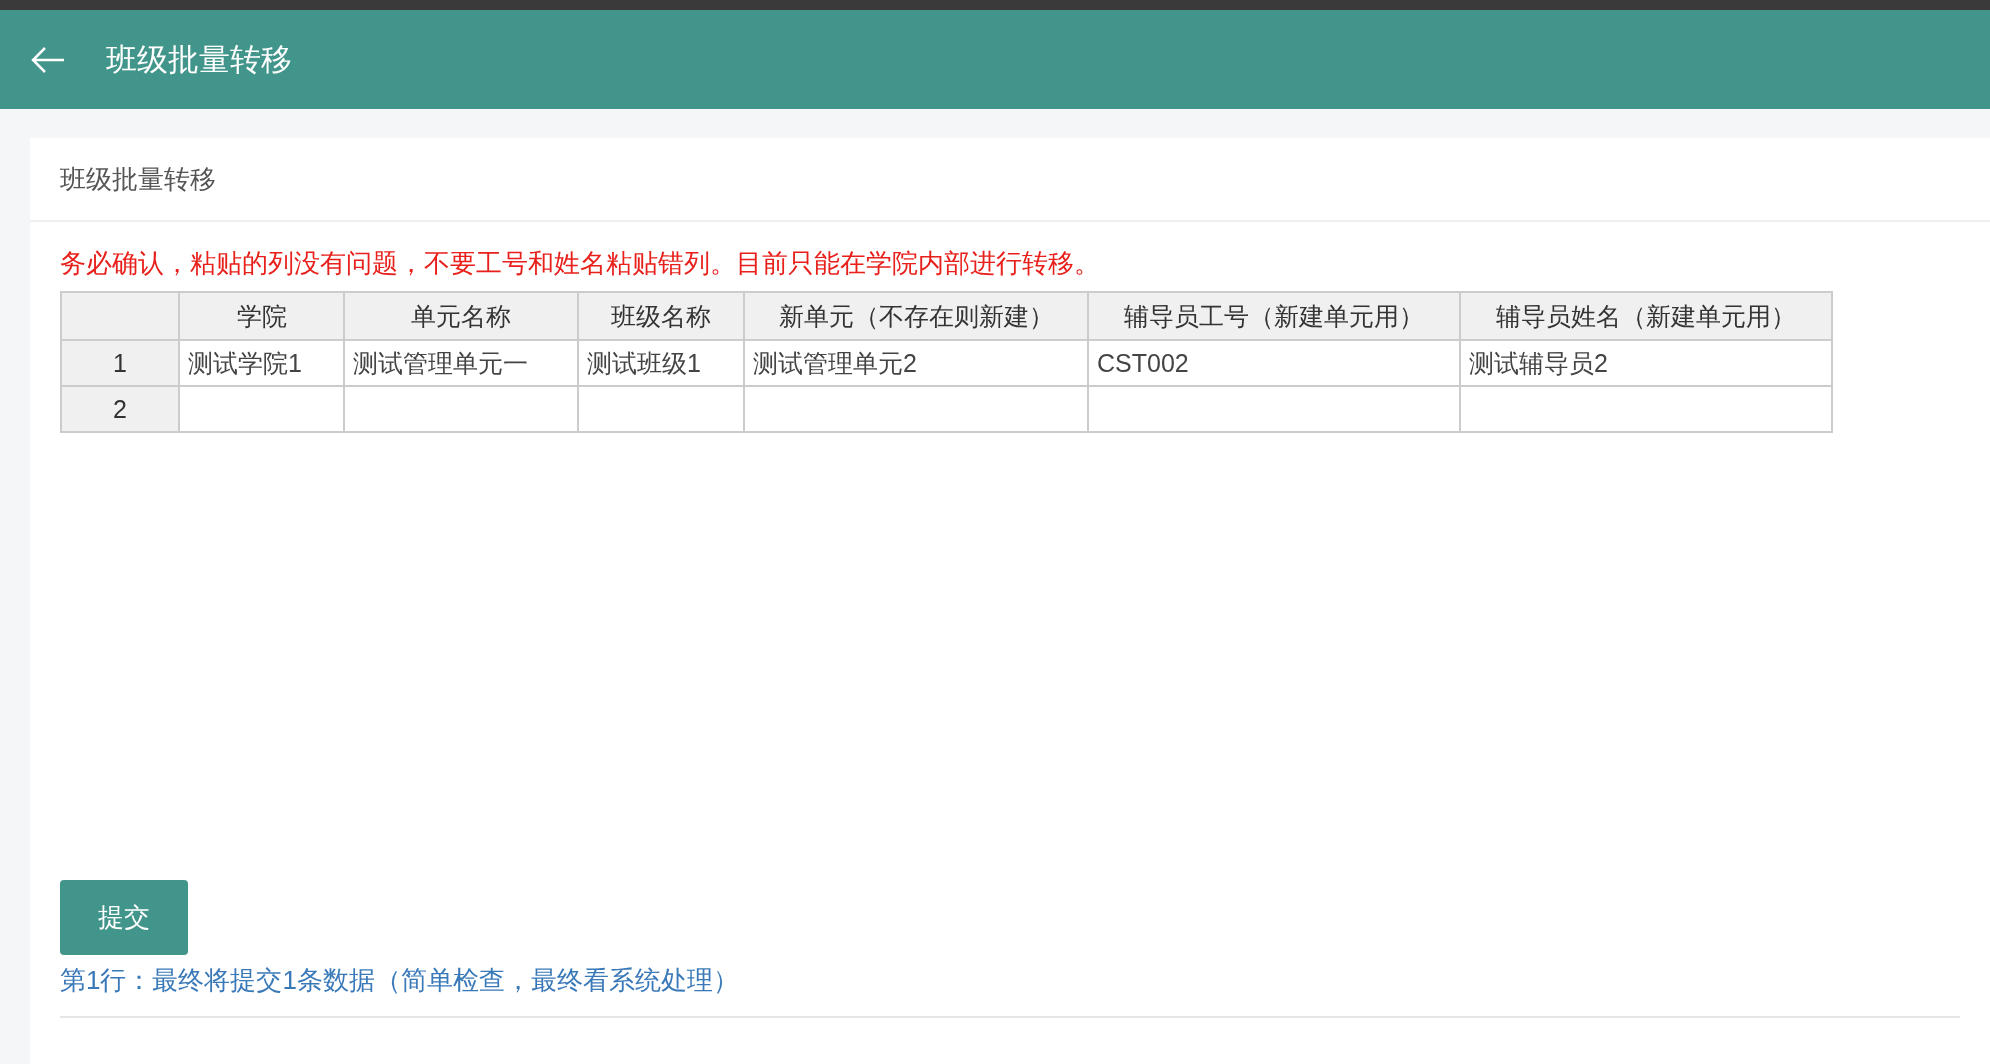 The image size is (1990, 1064). I want to click on column-header: 新单元（不存在则新建）, so click(916, 316).